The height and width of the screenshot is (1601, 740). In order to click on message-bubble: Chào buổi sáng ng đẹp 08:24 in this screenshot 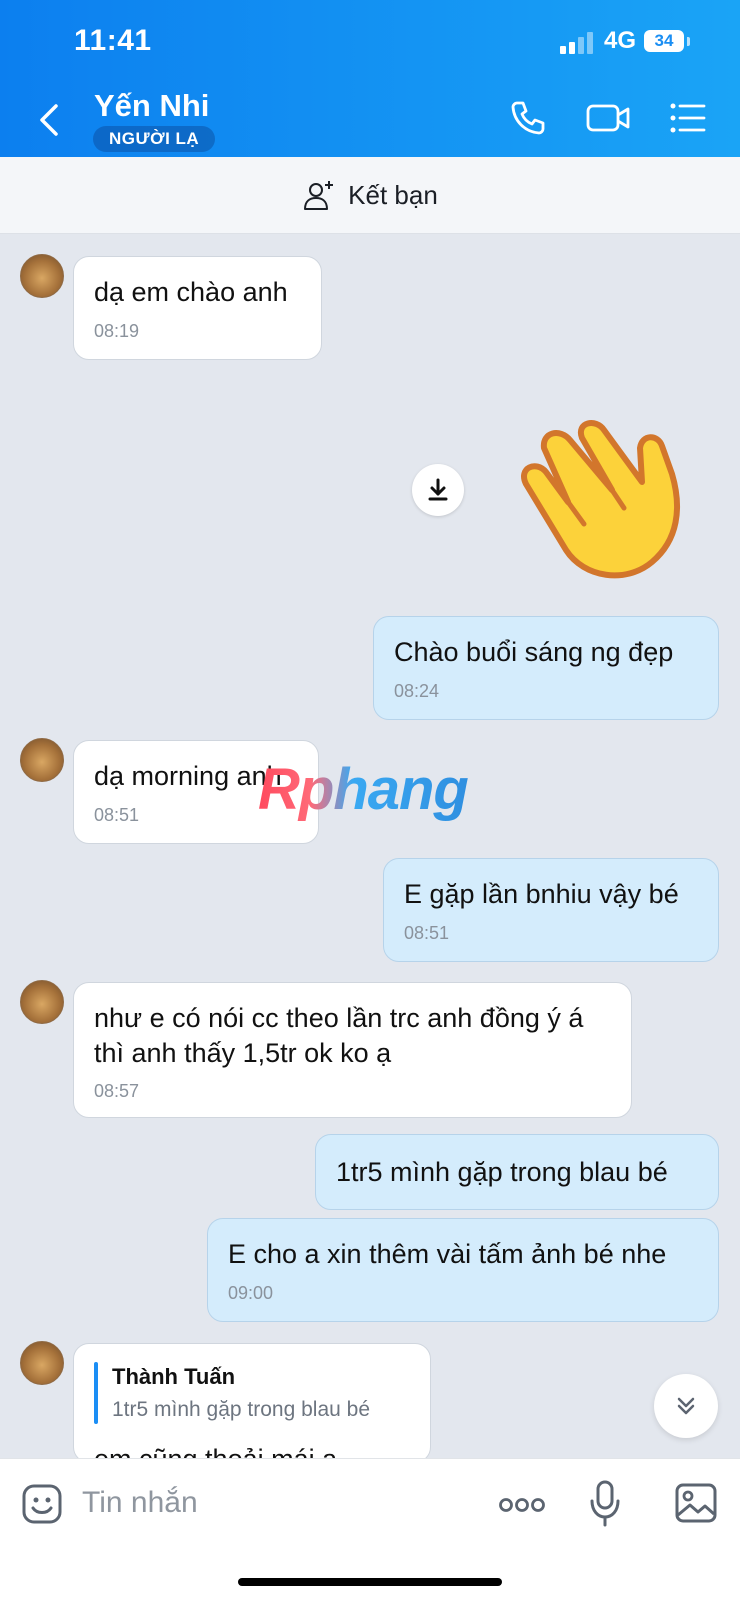, I will do `click(546, 668)`.